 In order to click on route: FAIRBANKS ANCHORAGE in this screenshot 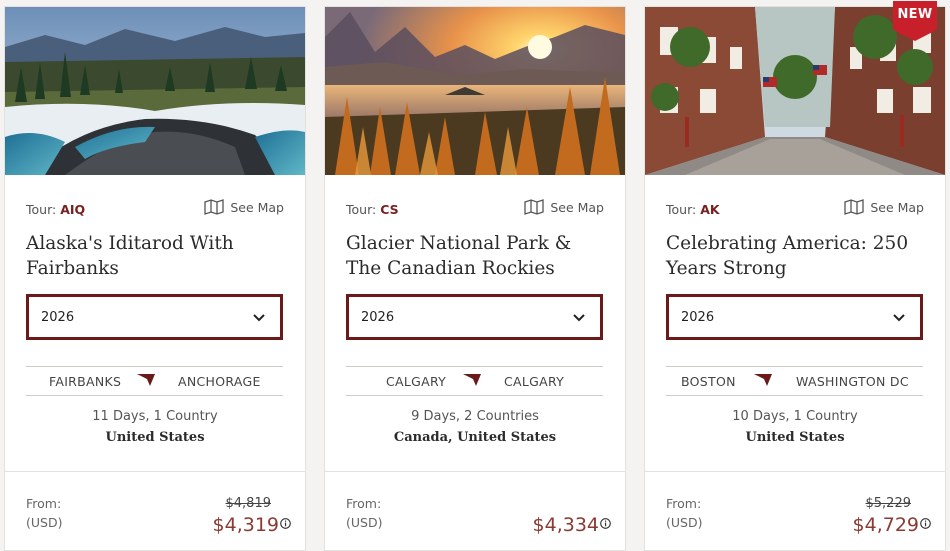, I will do `click(154, 381)`.